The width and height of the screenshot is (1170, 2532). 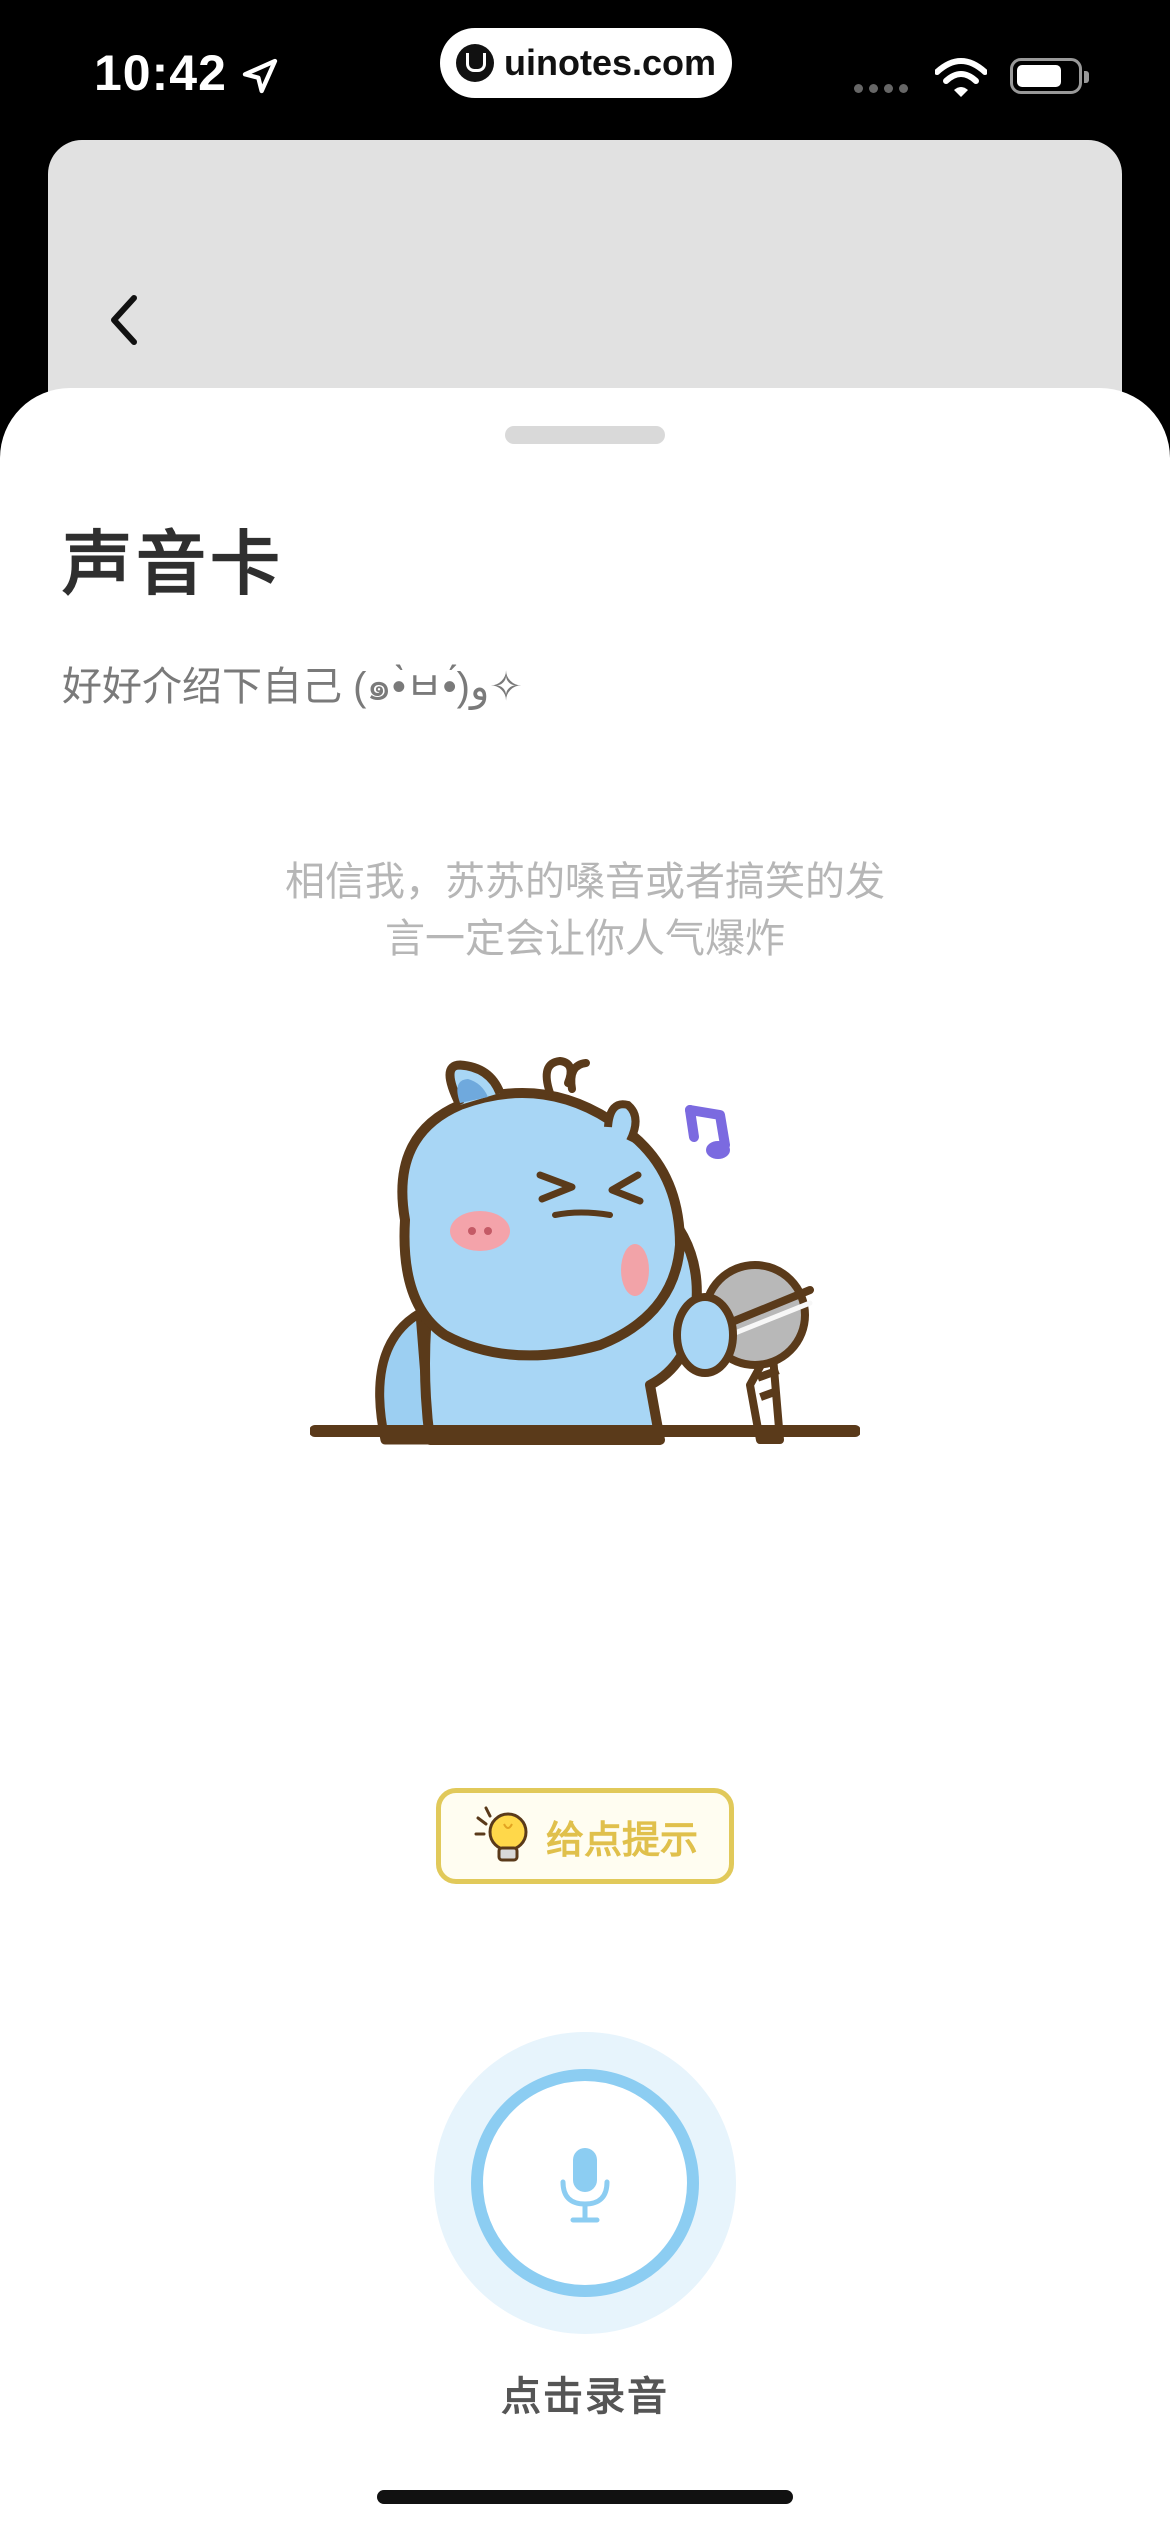 What do you see at coordinates (501, 1834) in the screenshot?
I see `lightbulb-icon` at bounding box center [501, 1834].